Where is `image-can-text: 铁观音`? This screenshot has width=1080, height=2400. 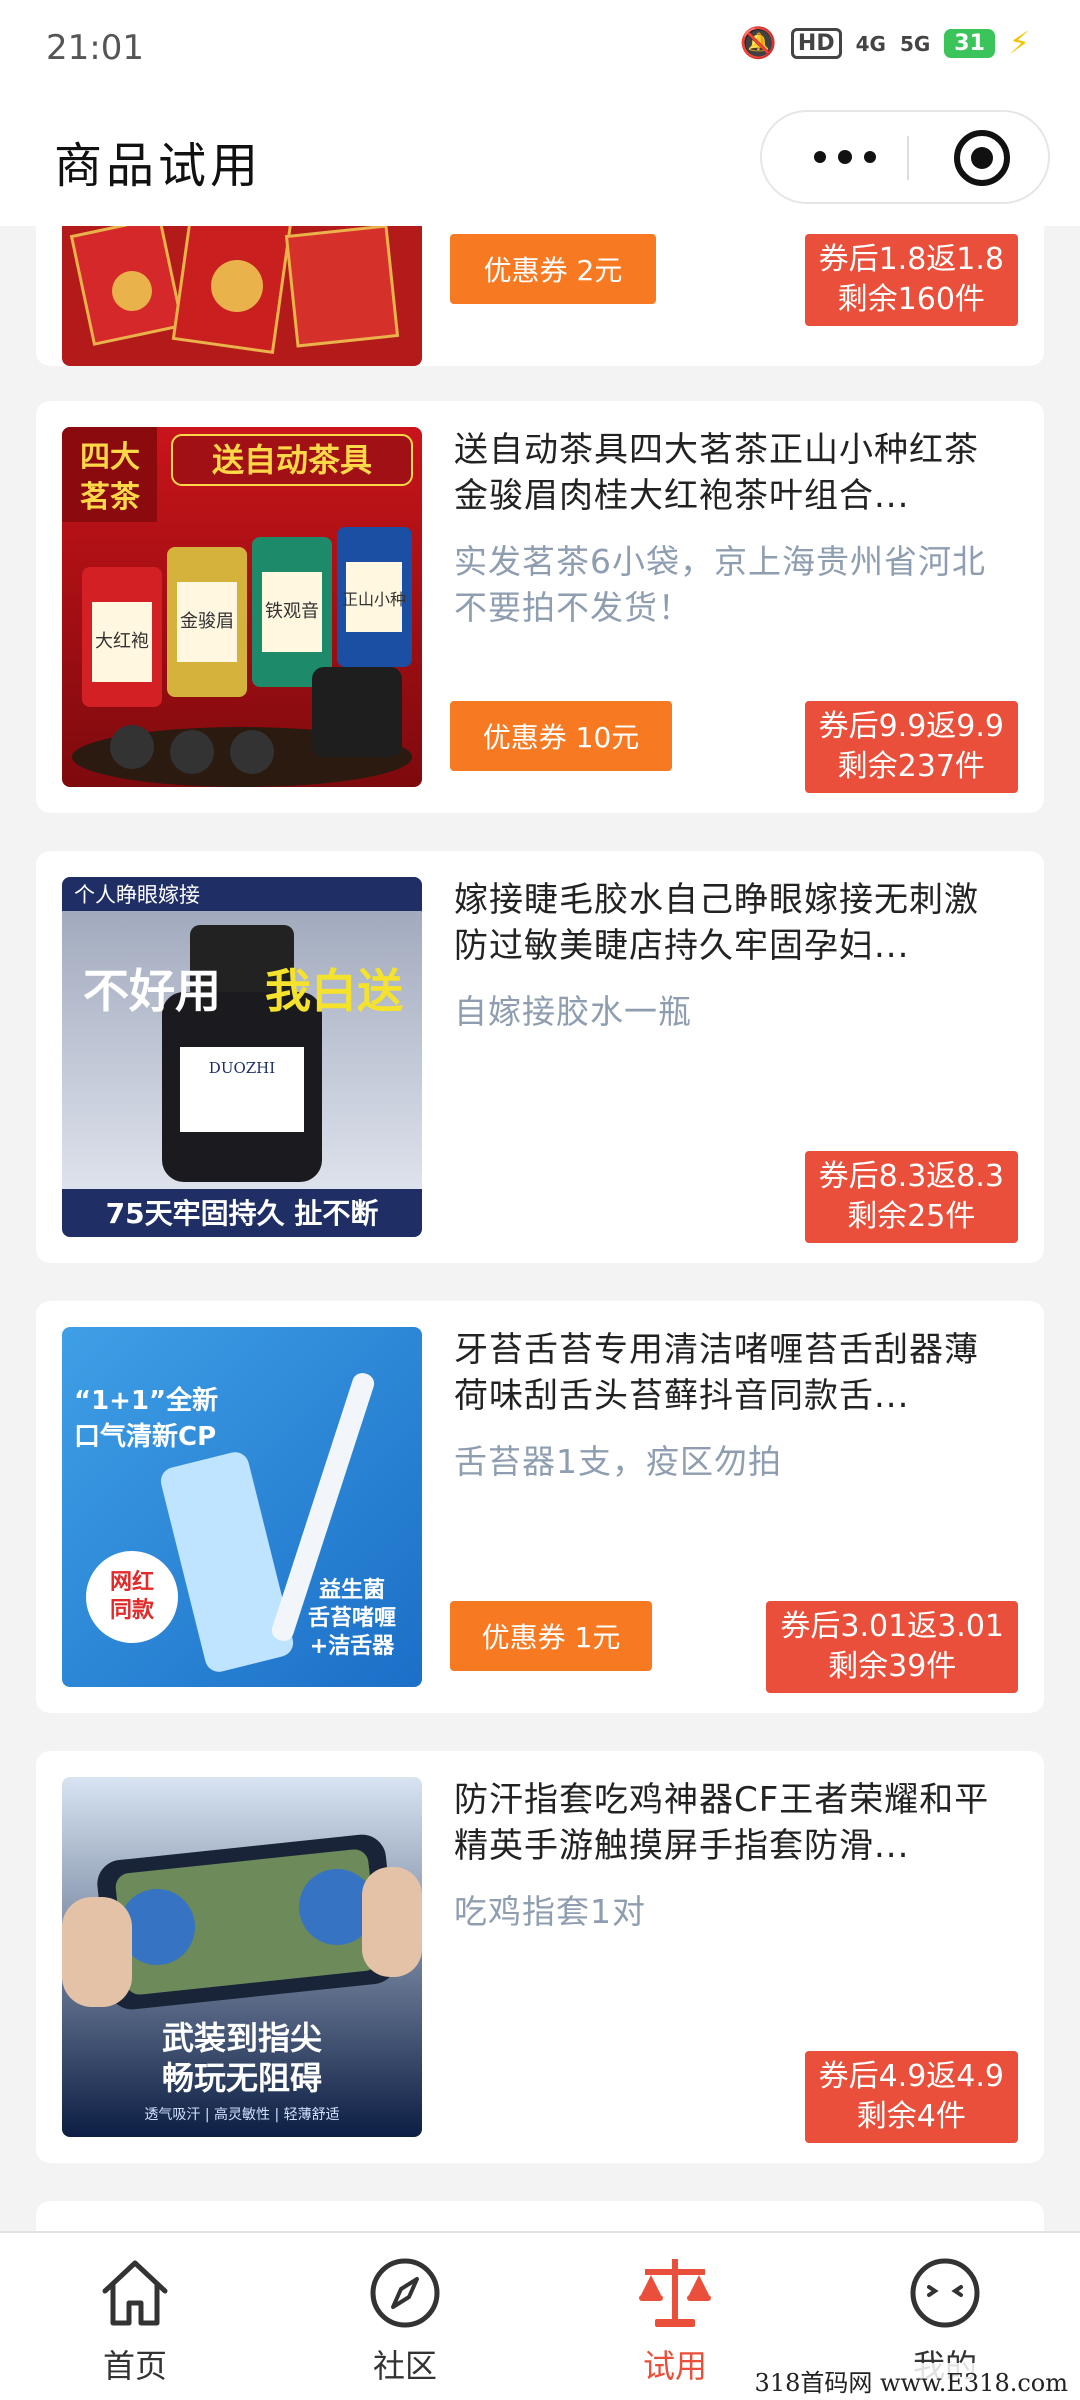
image-can-text: 铁观音 is located at coordinates (292, 611).